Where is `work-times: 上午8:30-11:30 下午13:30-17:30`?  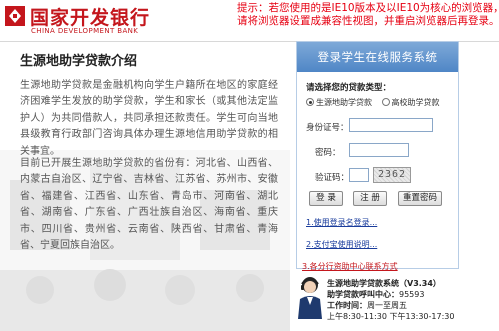
work-times: 上午8:30-11:30 下午13:30-17:30 is located at coordinates (391, 316).